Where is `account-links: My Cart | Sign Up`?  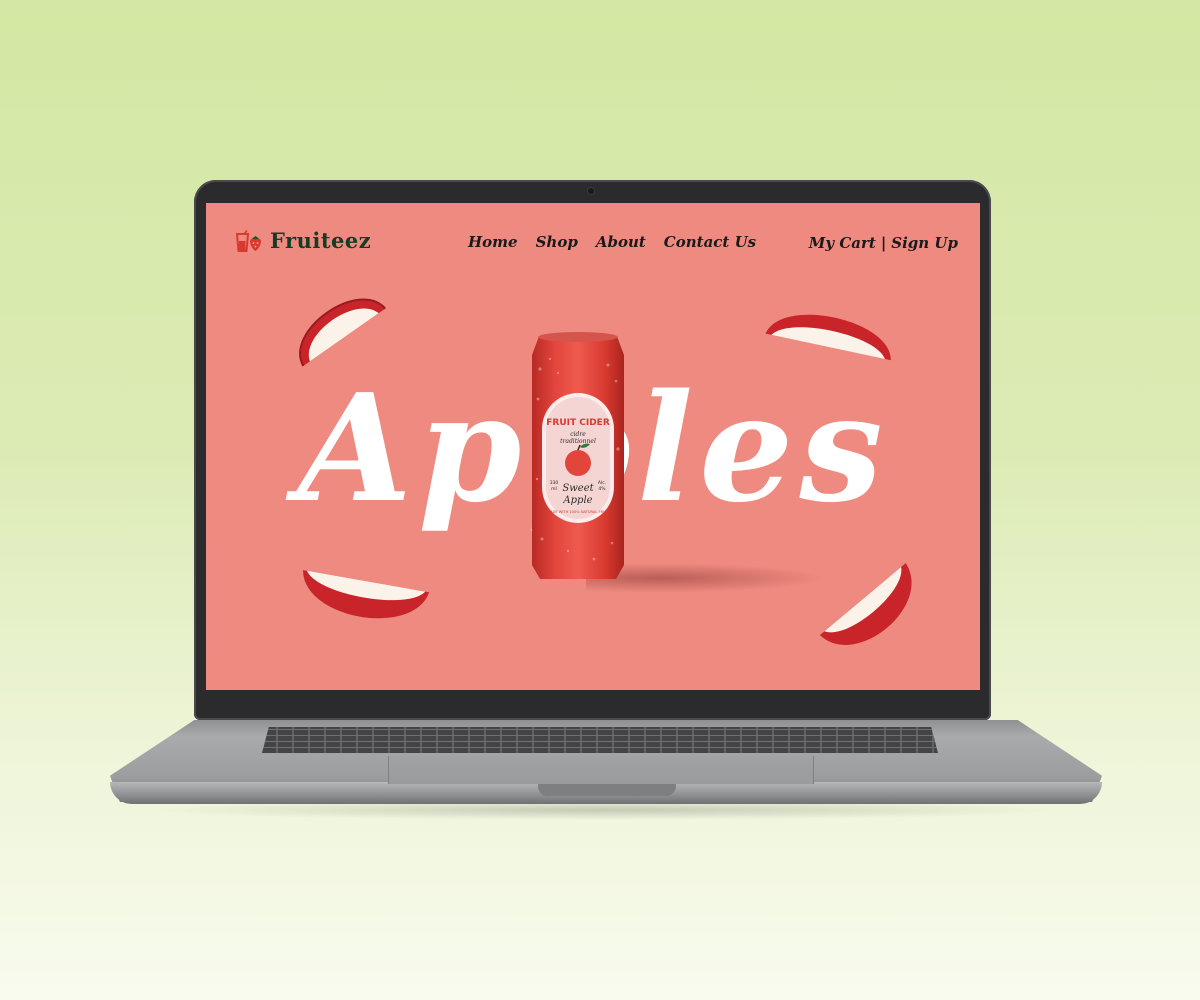
account-links: My Cart | Sign Up is located at coordinates (883, 243).